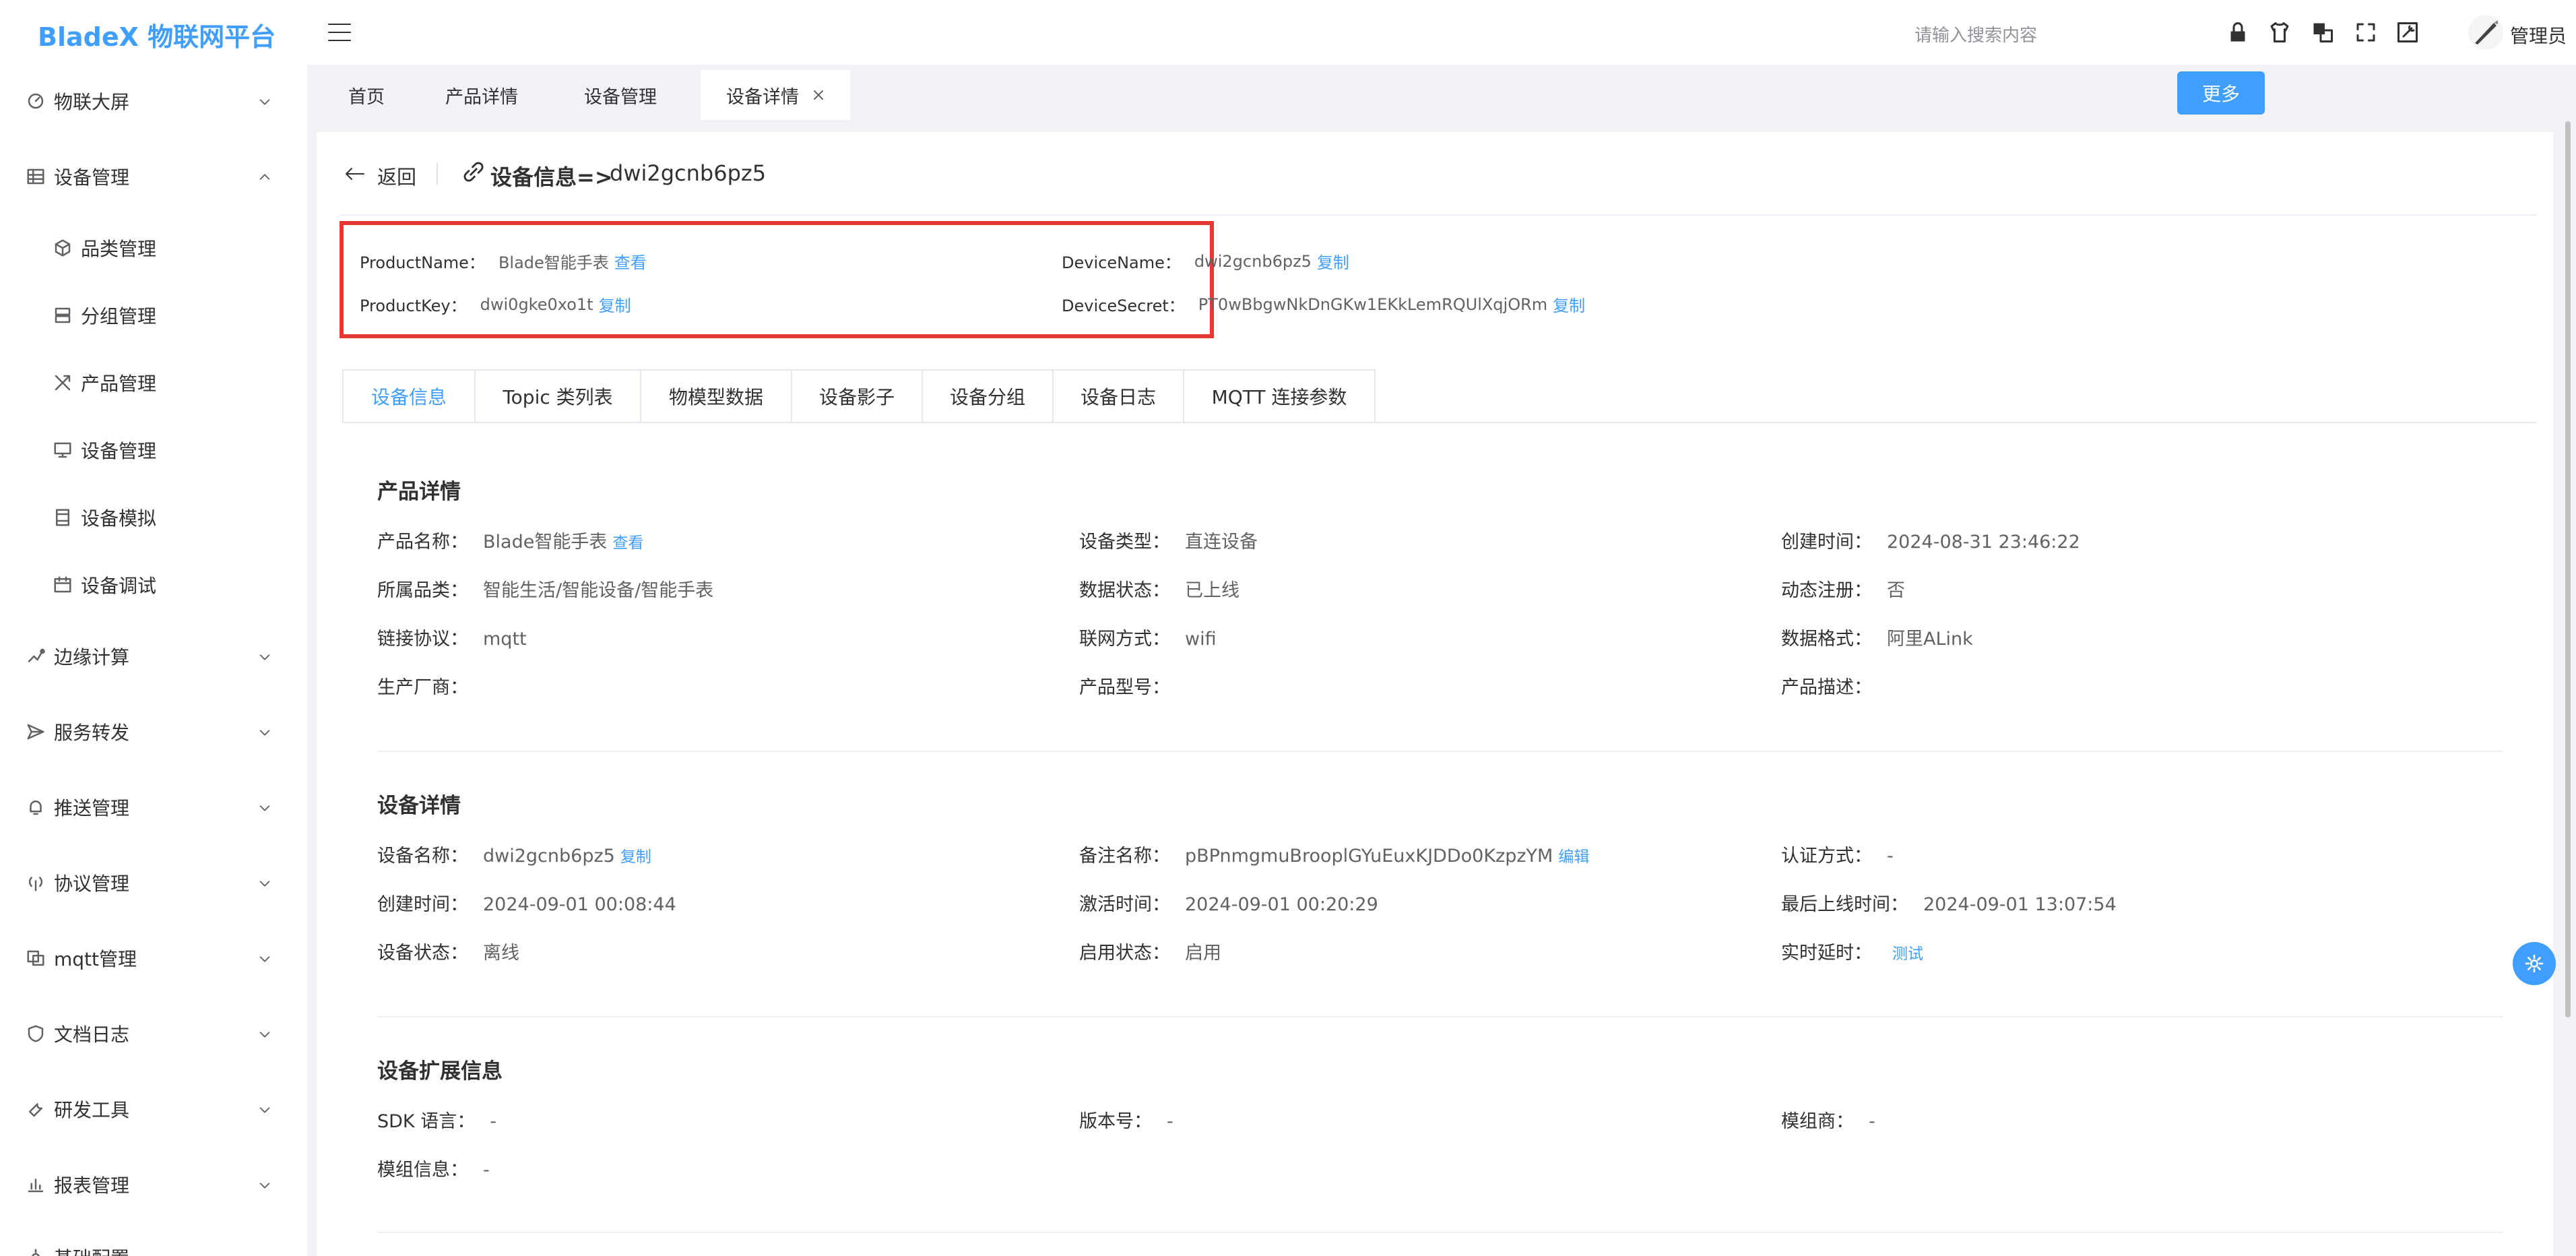 Image resolution: width=2576 pixels, height=1256 pixels. What do you see at coordinates (396, 176) in the screenshot?
I see `back-button: 返回` at bounding box center [396, 176].